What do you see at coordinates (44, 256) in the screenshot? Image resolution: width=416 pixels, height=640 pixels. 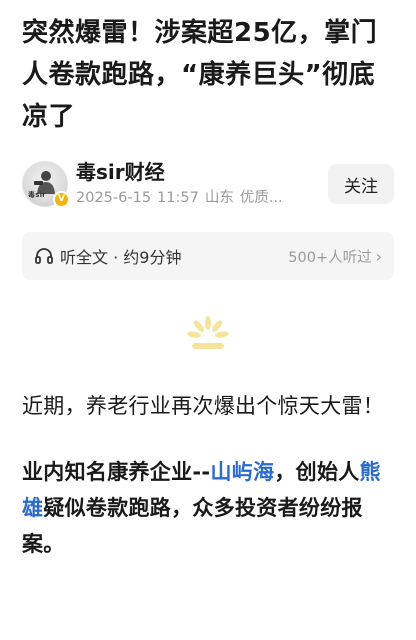 I see `headphone-icon` at bounding box center [44, 256].